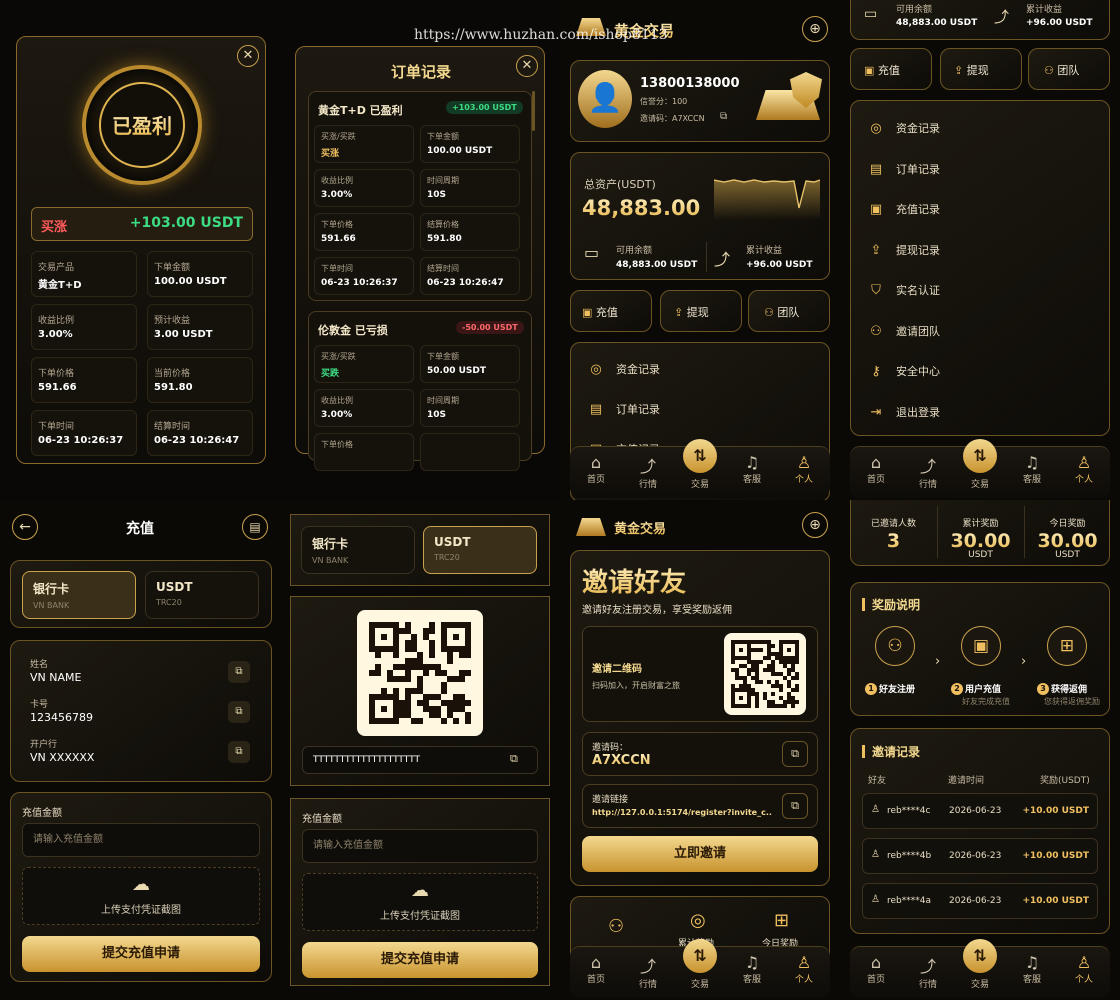 The height and width of the screenshot is (1000, 1120). Describe the element at coordinates (56, 427) in the screenshot. I see `cell-key: 下单时间` at that location.